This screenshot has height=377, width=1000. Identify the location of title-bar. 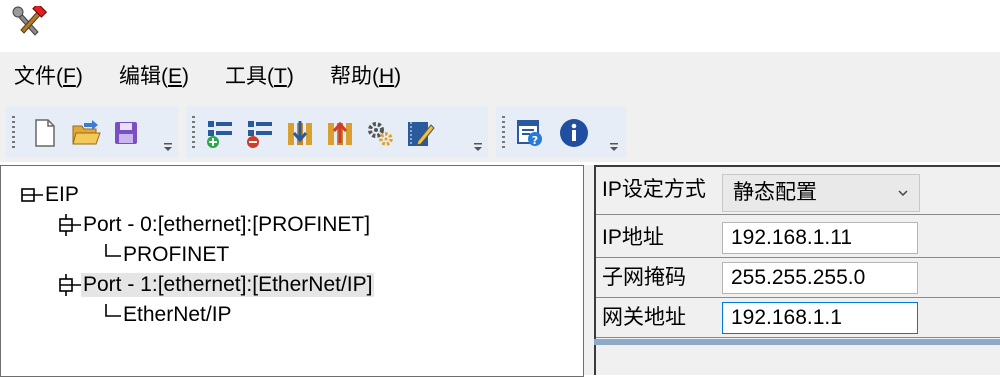
(500, 25).